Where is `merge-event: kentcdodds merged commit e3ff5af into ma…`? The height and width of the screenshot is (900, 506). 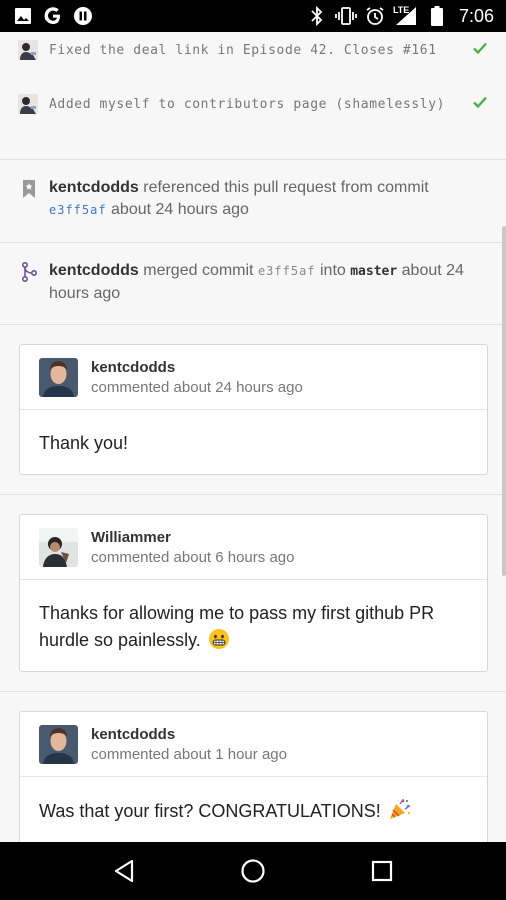
merge-event: kentcdodds merged commit e3ff5af into ma… is located at coordinates (253, 284).